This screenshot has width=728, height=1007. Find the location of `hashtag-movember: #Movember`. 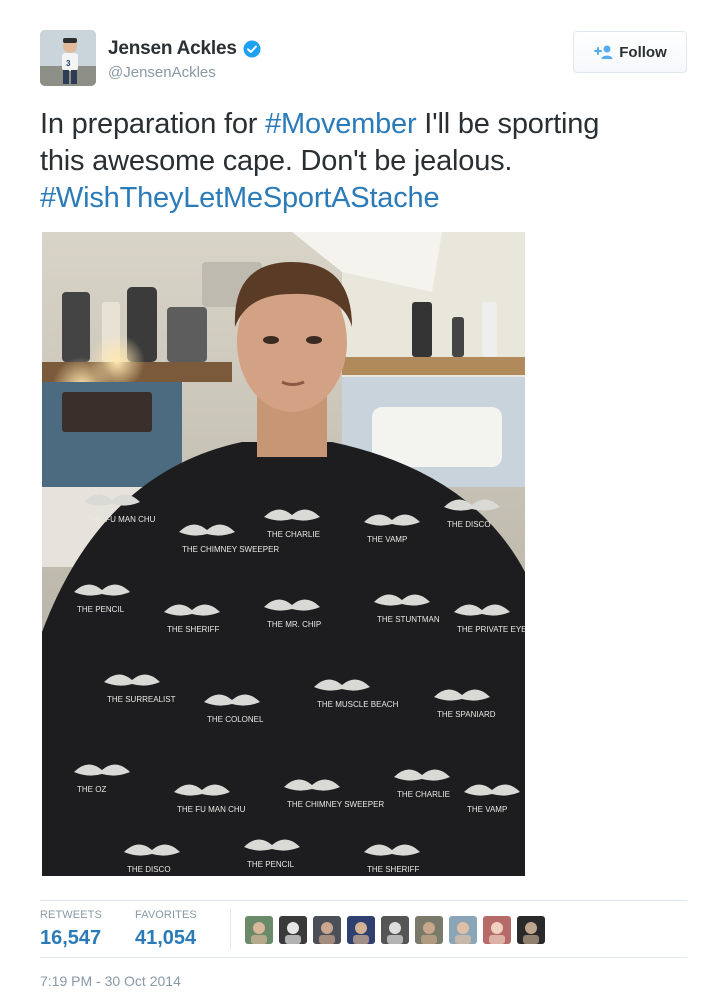

hashtag-movember: #Movember is located at coordinates (341, 124).